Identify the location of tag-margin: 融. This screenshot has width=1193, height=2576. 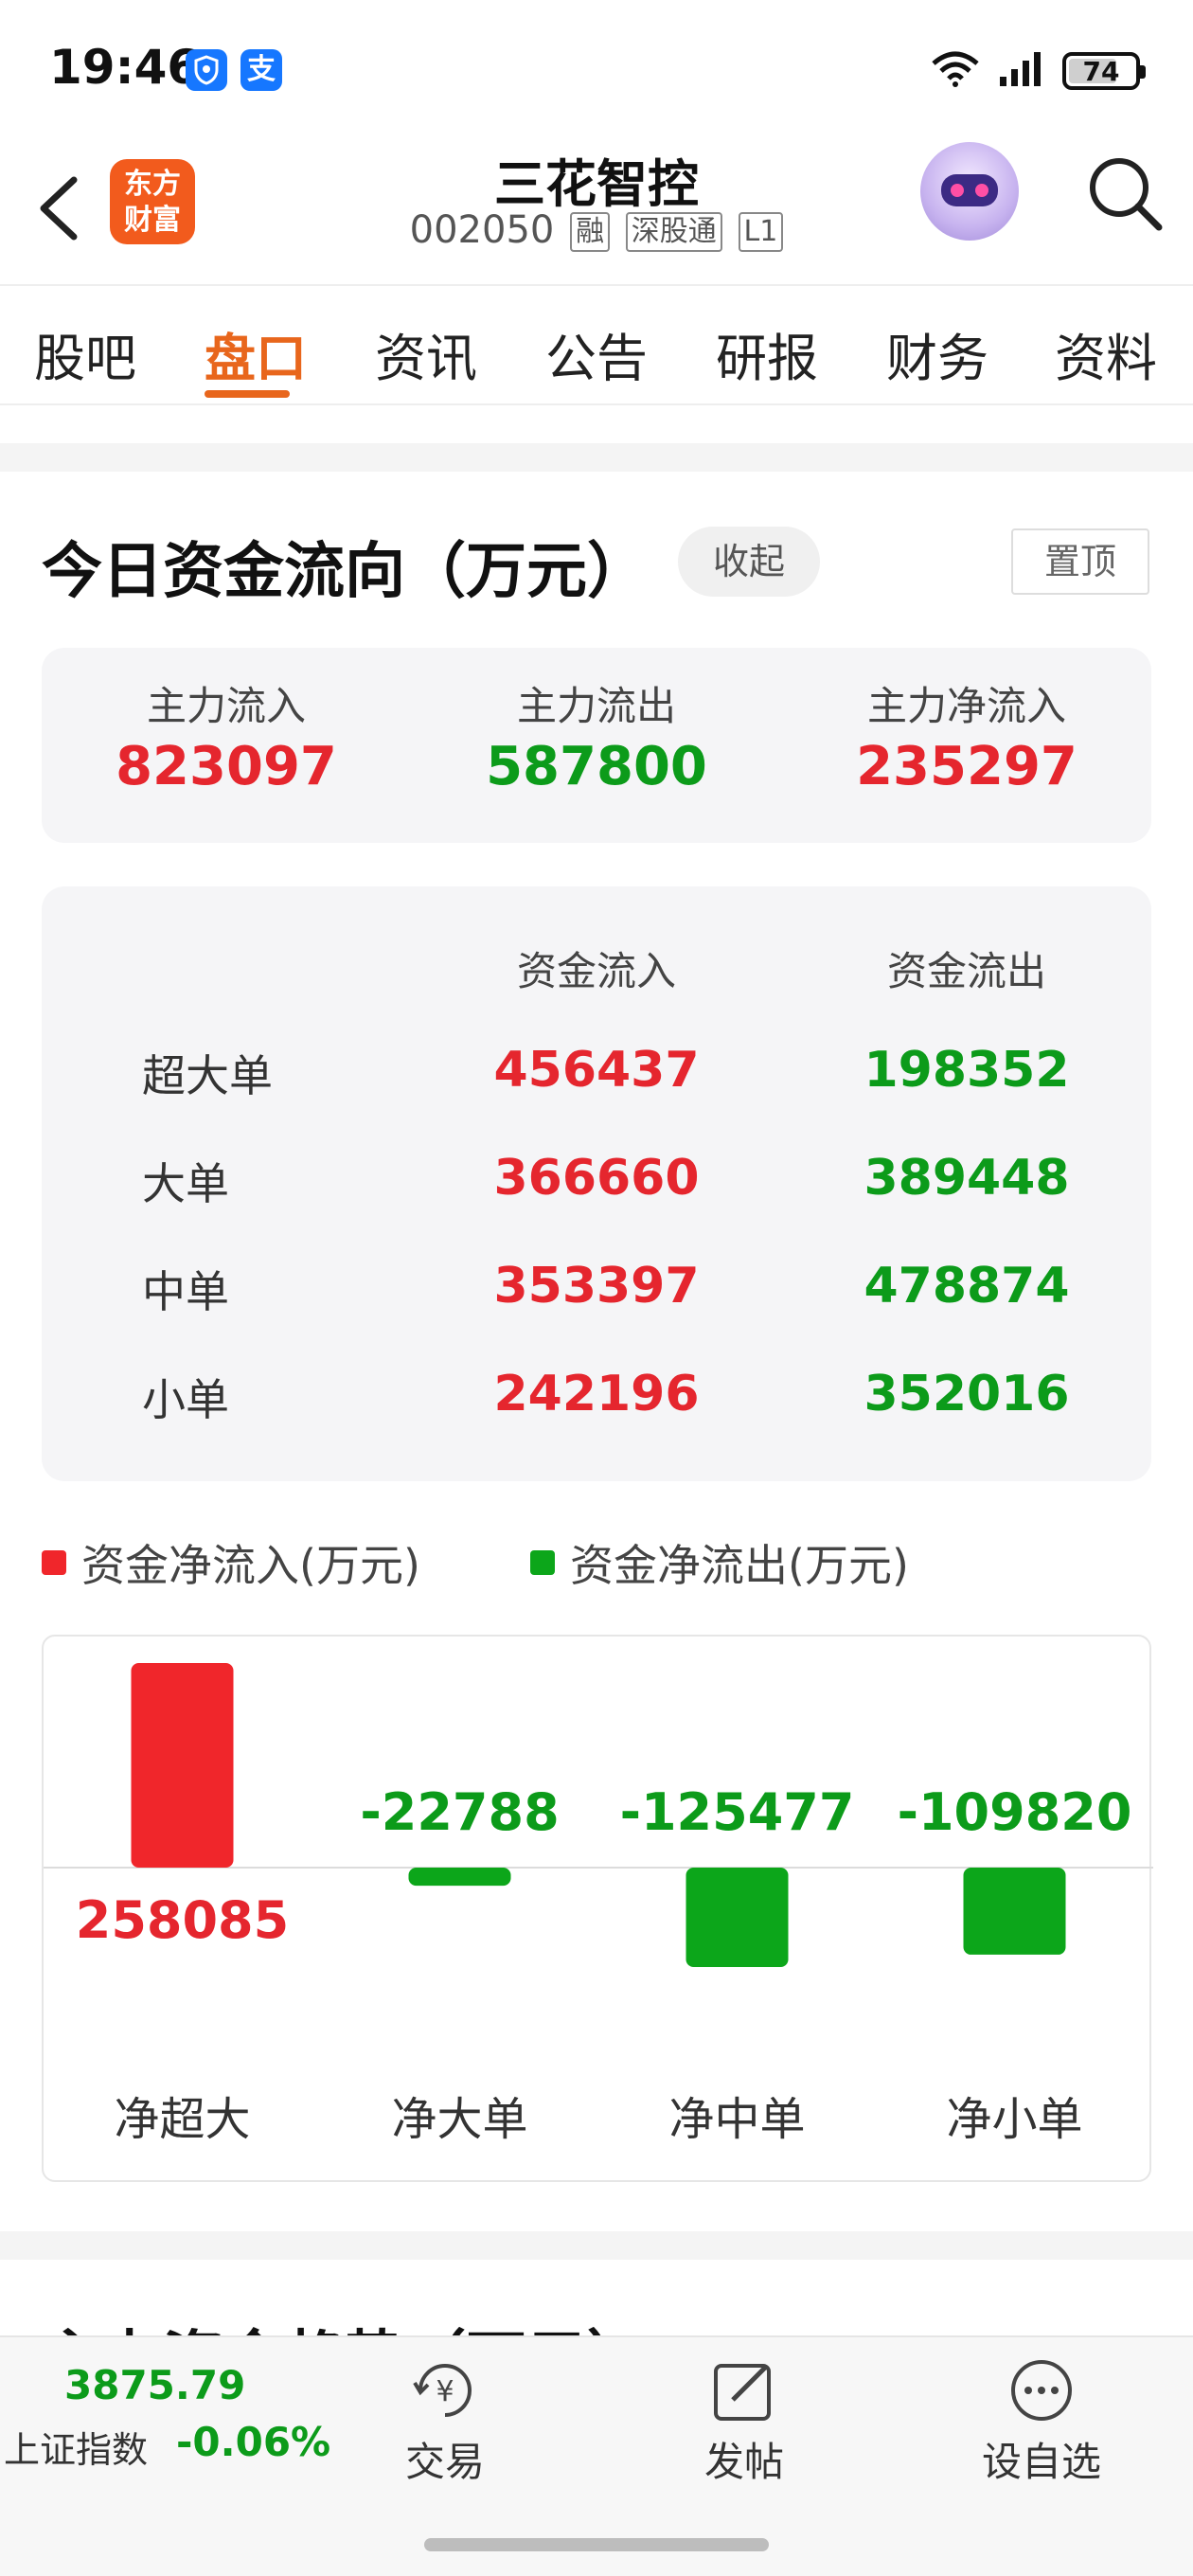
(590, 232).